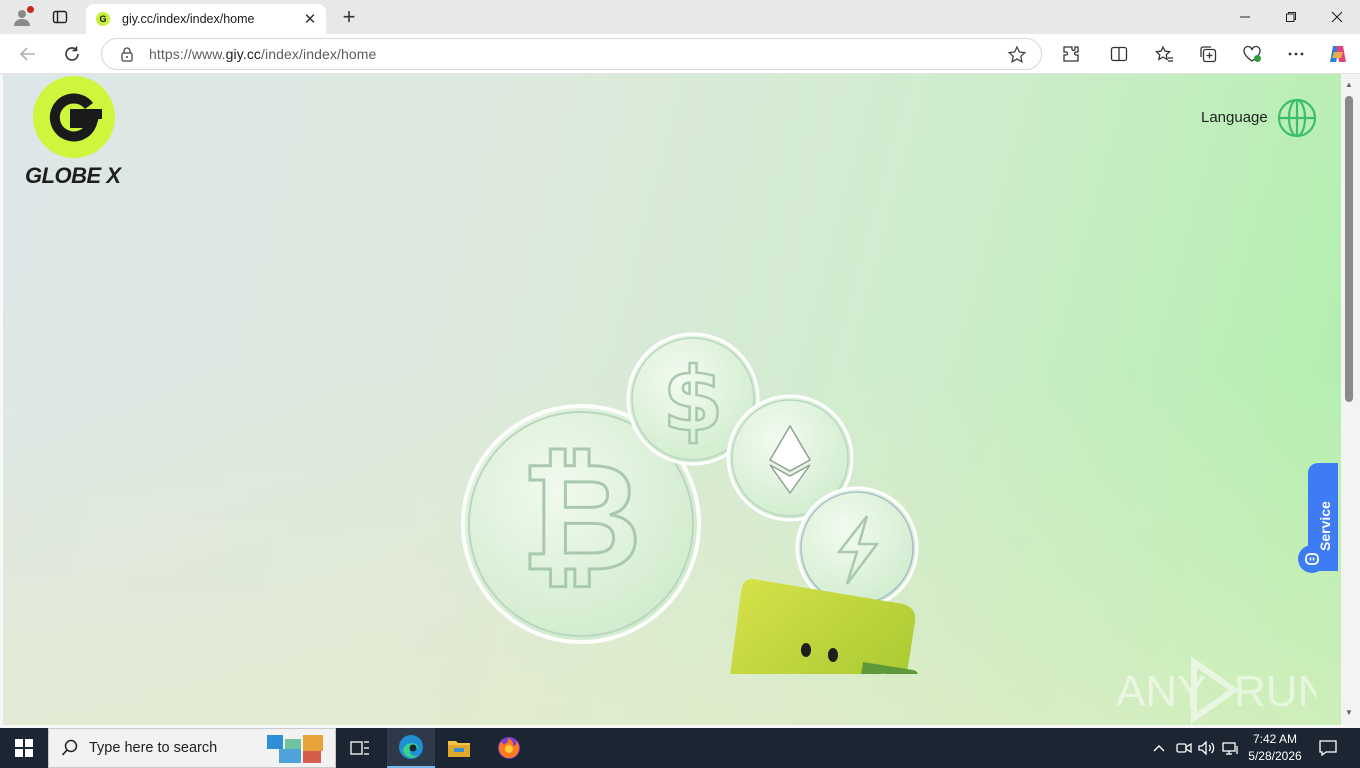 The image size is (1360, 768). I want to click on search-placeholder: Type here to search, so click(153, 748).